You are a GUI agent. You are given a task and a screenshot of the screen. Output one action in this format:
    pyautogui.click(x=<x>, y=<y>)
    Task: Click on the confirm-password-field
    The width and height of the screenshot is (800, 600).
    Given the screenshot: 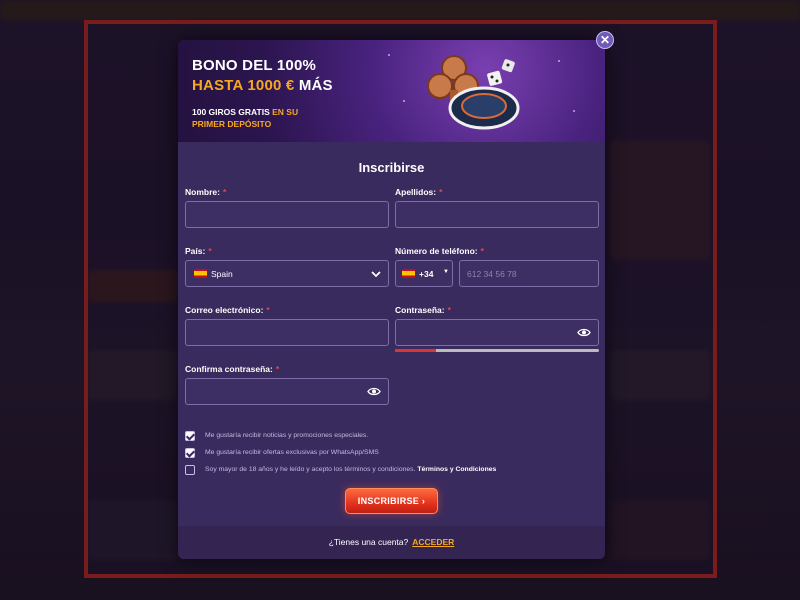 What is the action you would take?
    pyautogui.click(x=287, y=391)
    